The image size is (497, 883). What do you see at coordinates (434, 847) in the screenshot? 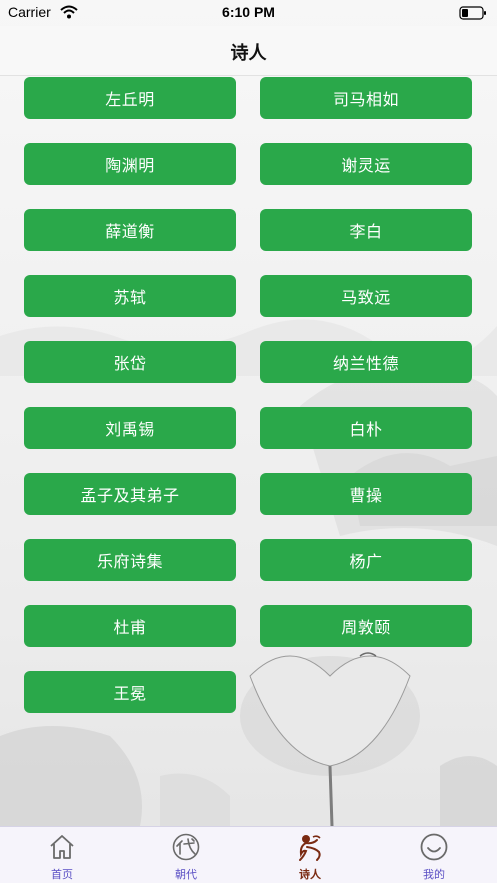
I see `profile-icon` at bounding box center [434, 847].